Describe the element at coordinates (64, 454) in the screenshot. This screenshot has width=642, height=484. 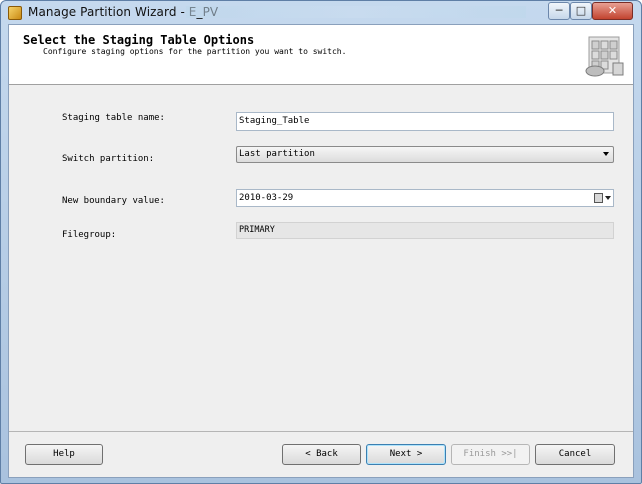
I see `help-button: Help` at that location.